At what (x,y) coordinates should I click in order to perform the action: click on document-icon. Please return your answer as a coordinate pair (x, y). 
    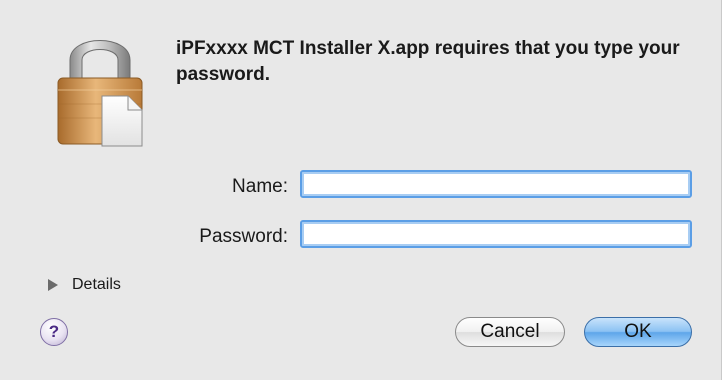
    Looking at the image, I should click on (122, 121).